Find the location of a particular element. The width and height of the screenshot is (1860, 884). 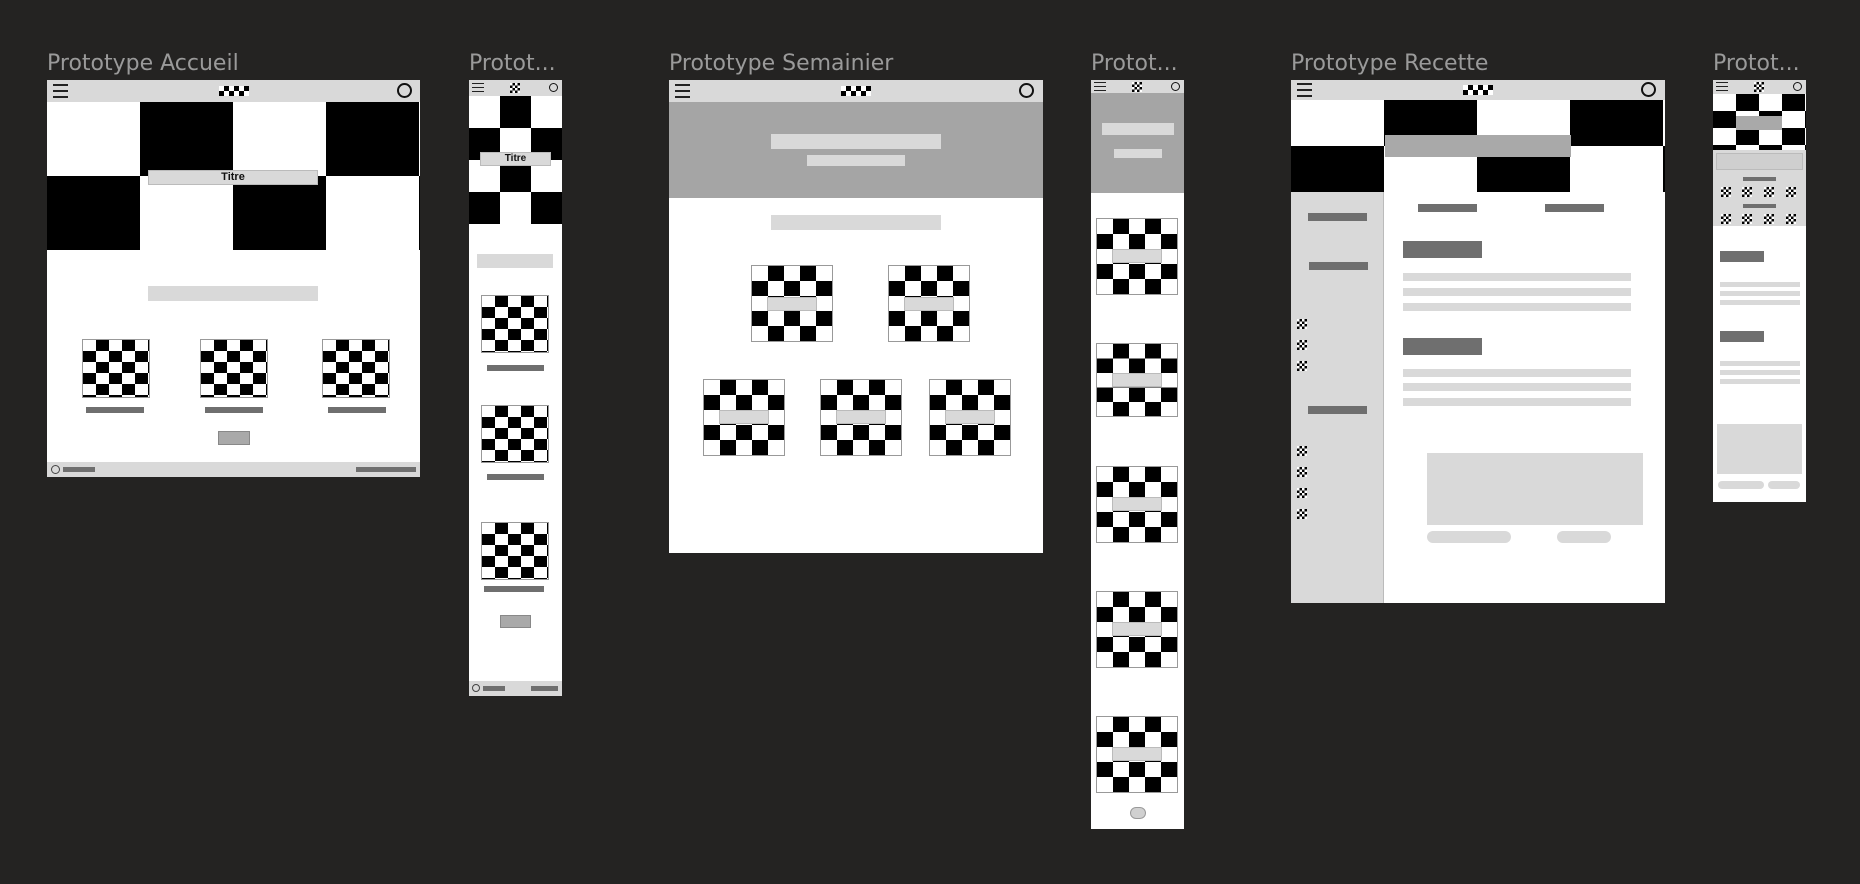

frame-accueil: Titre is located at coordinates (233, 278).